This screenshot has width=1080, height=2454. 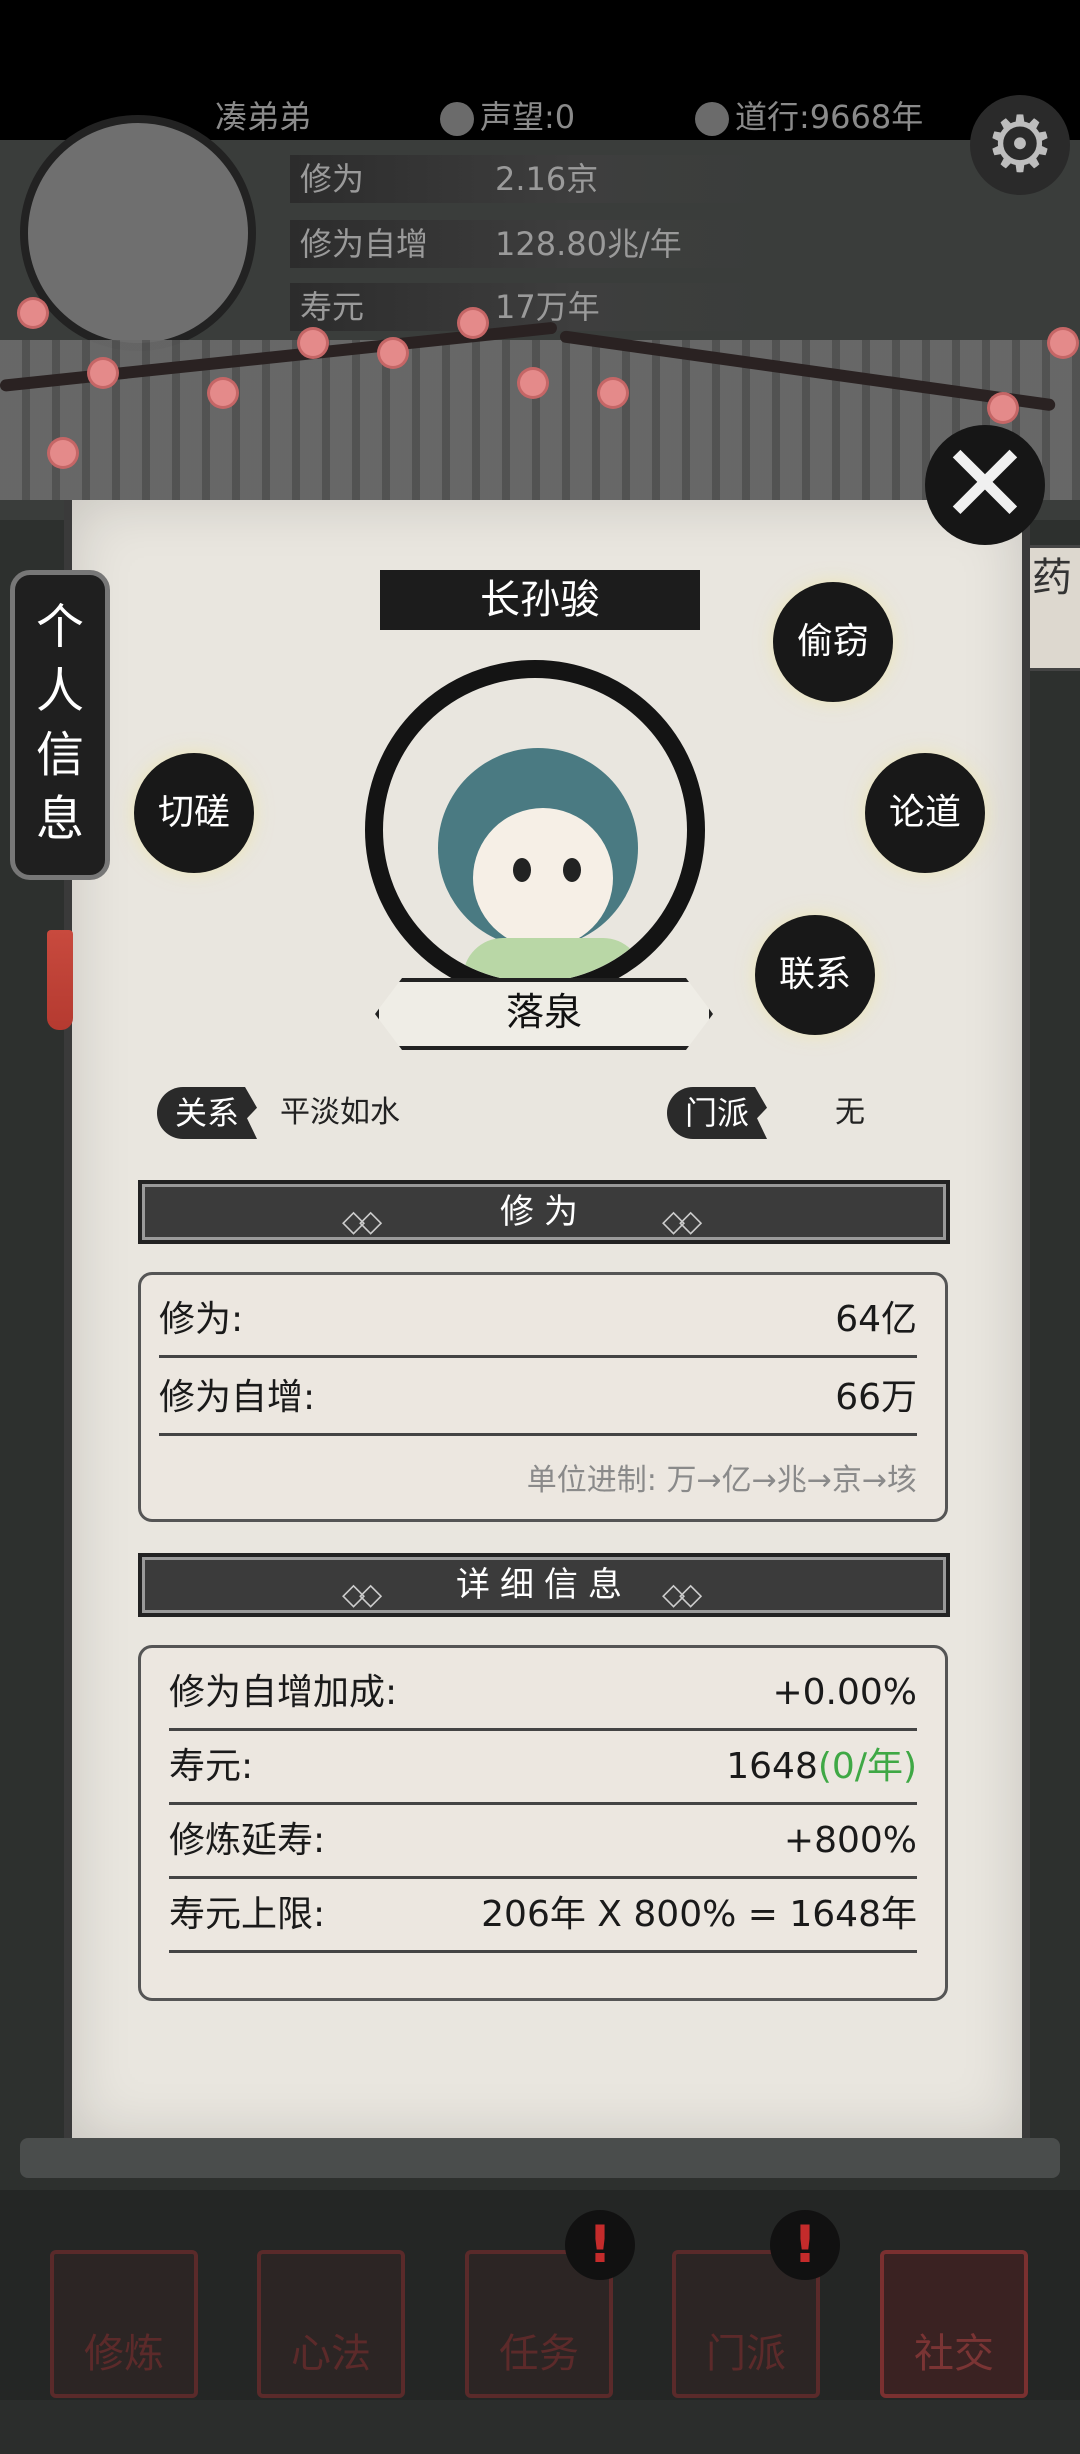 I want to click on contact-button: 联系, so click(x=815, y=975).